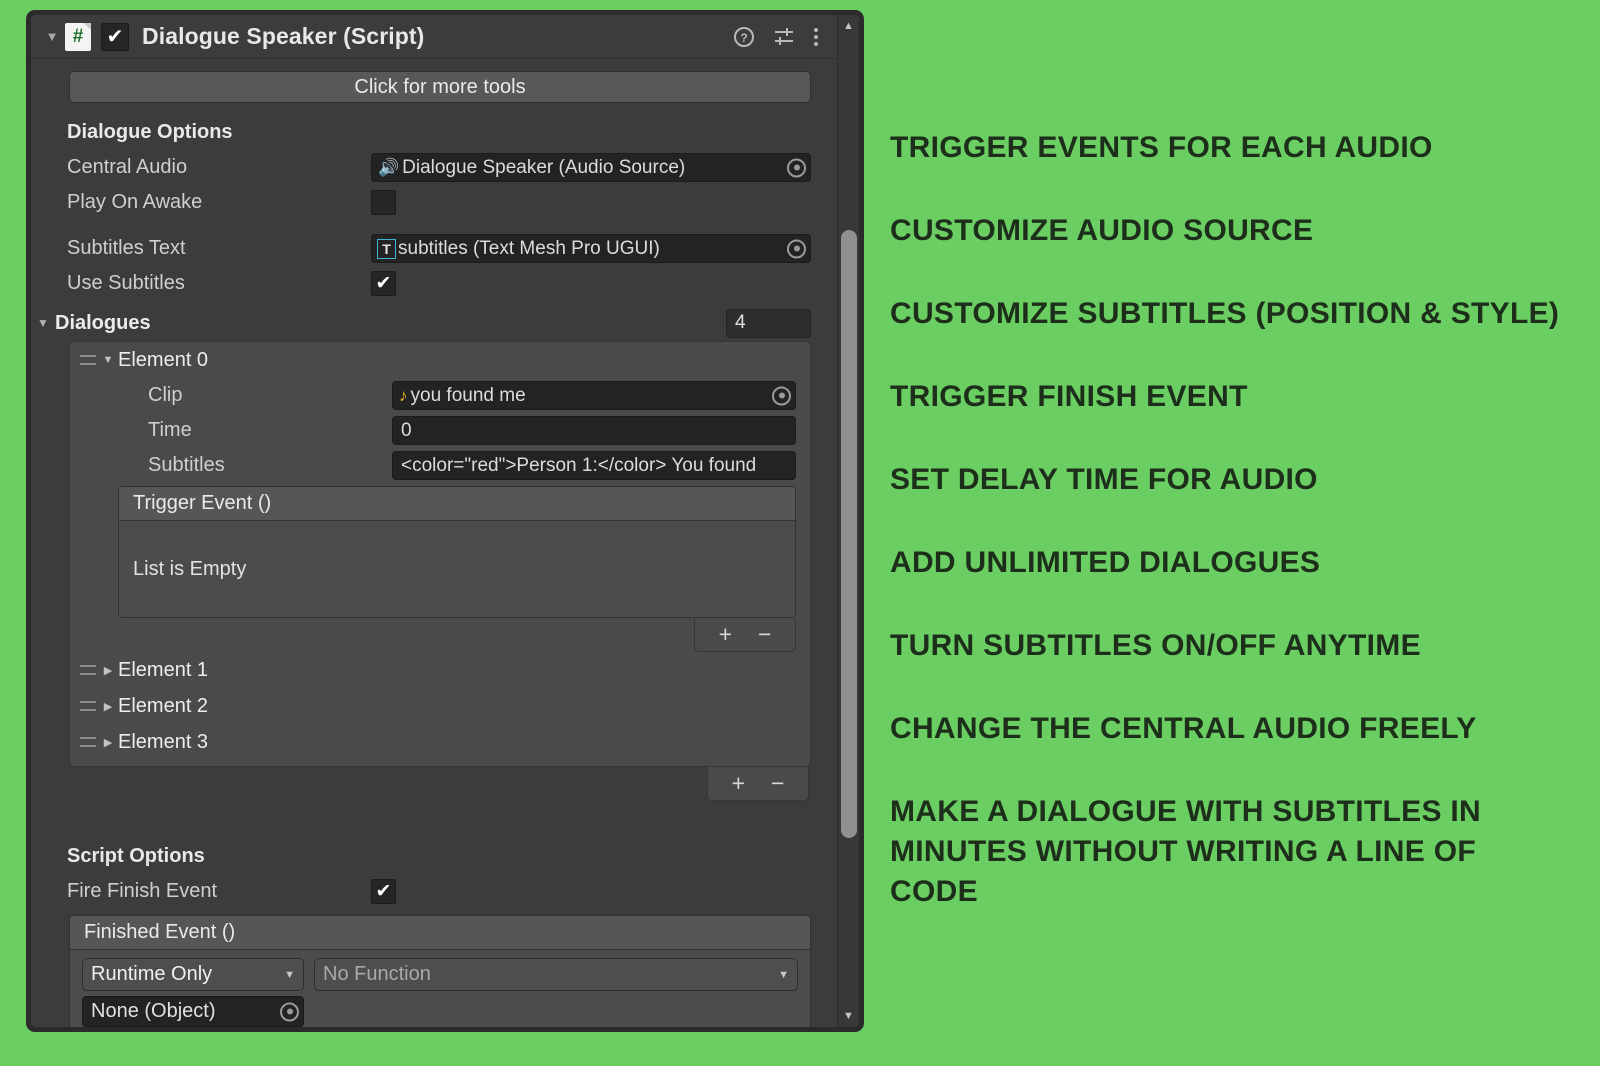 Image resolution: width=1600 pixels, height=1066 pixels. I want to click on clip-label: Clip, so click(165, 395).